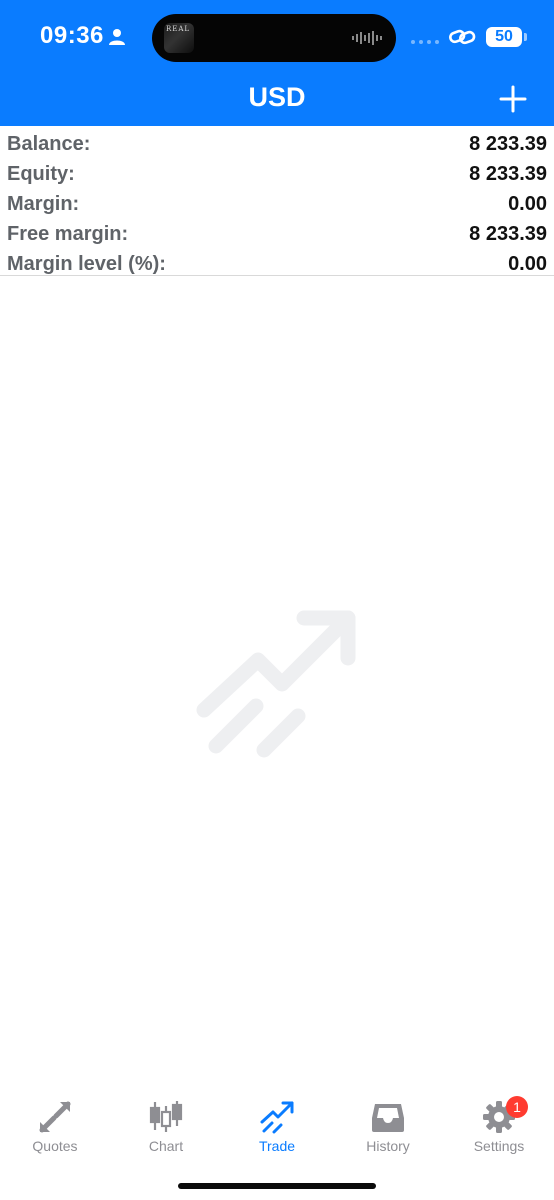 This screenshot has width=554, height=1200. I want to click on free-margin-value: 8 233.39, so click(508, 234).